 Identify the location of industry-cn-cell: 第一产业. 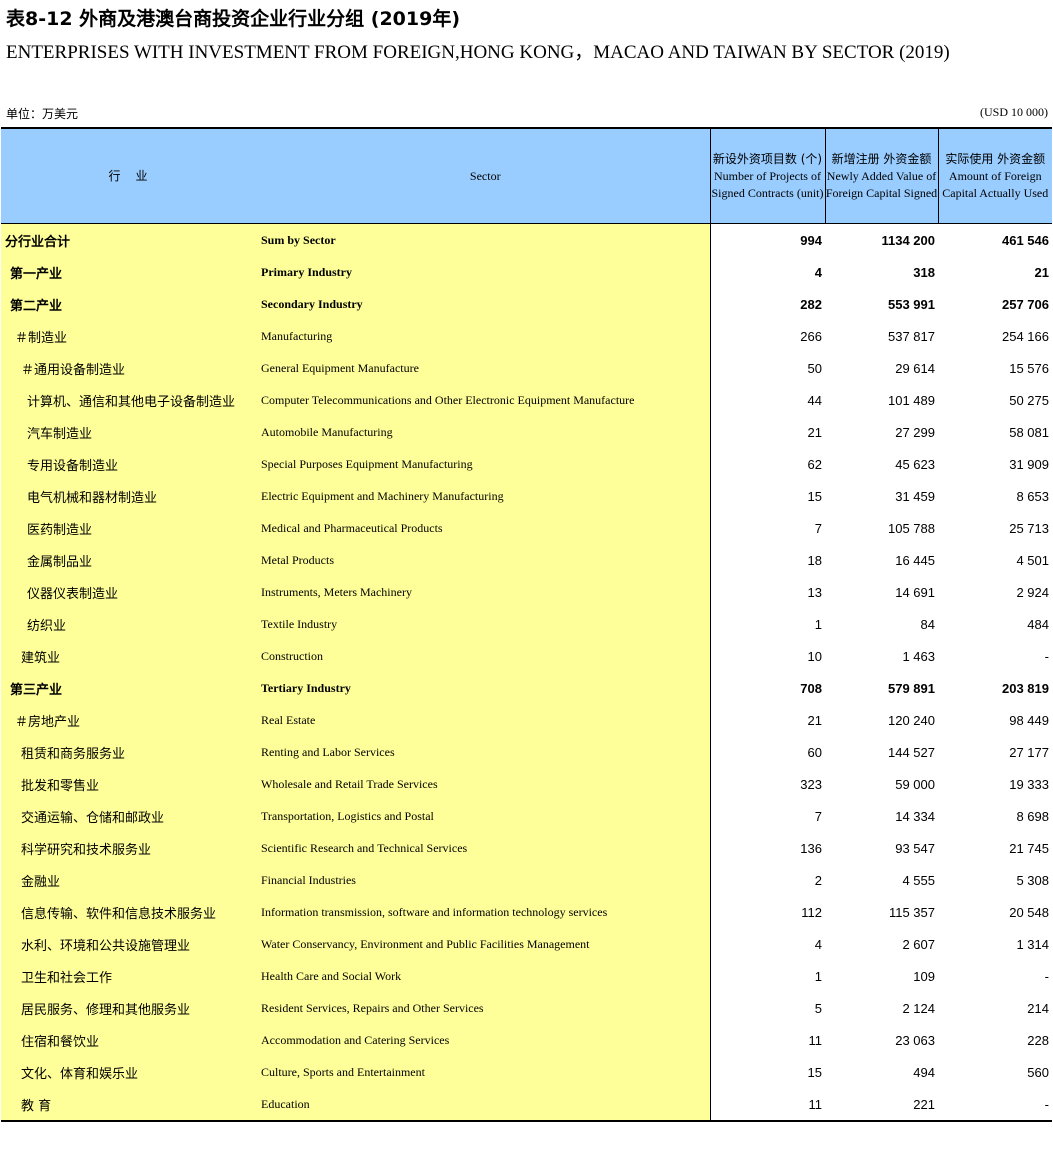
(131, 272).